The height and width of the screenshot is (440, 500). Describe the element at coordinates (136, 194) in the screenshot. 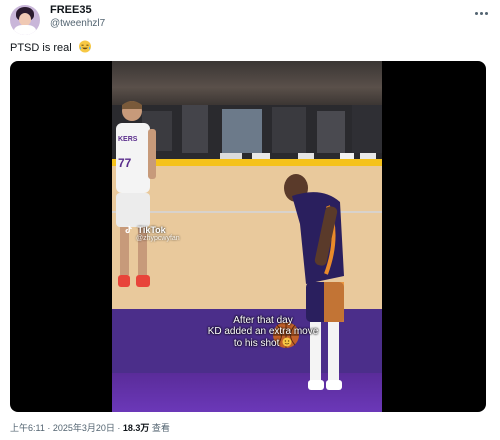

I see `player-luka: 77 KERS` at that location.